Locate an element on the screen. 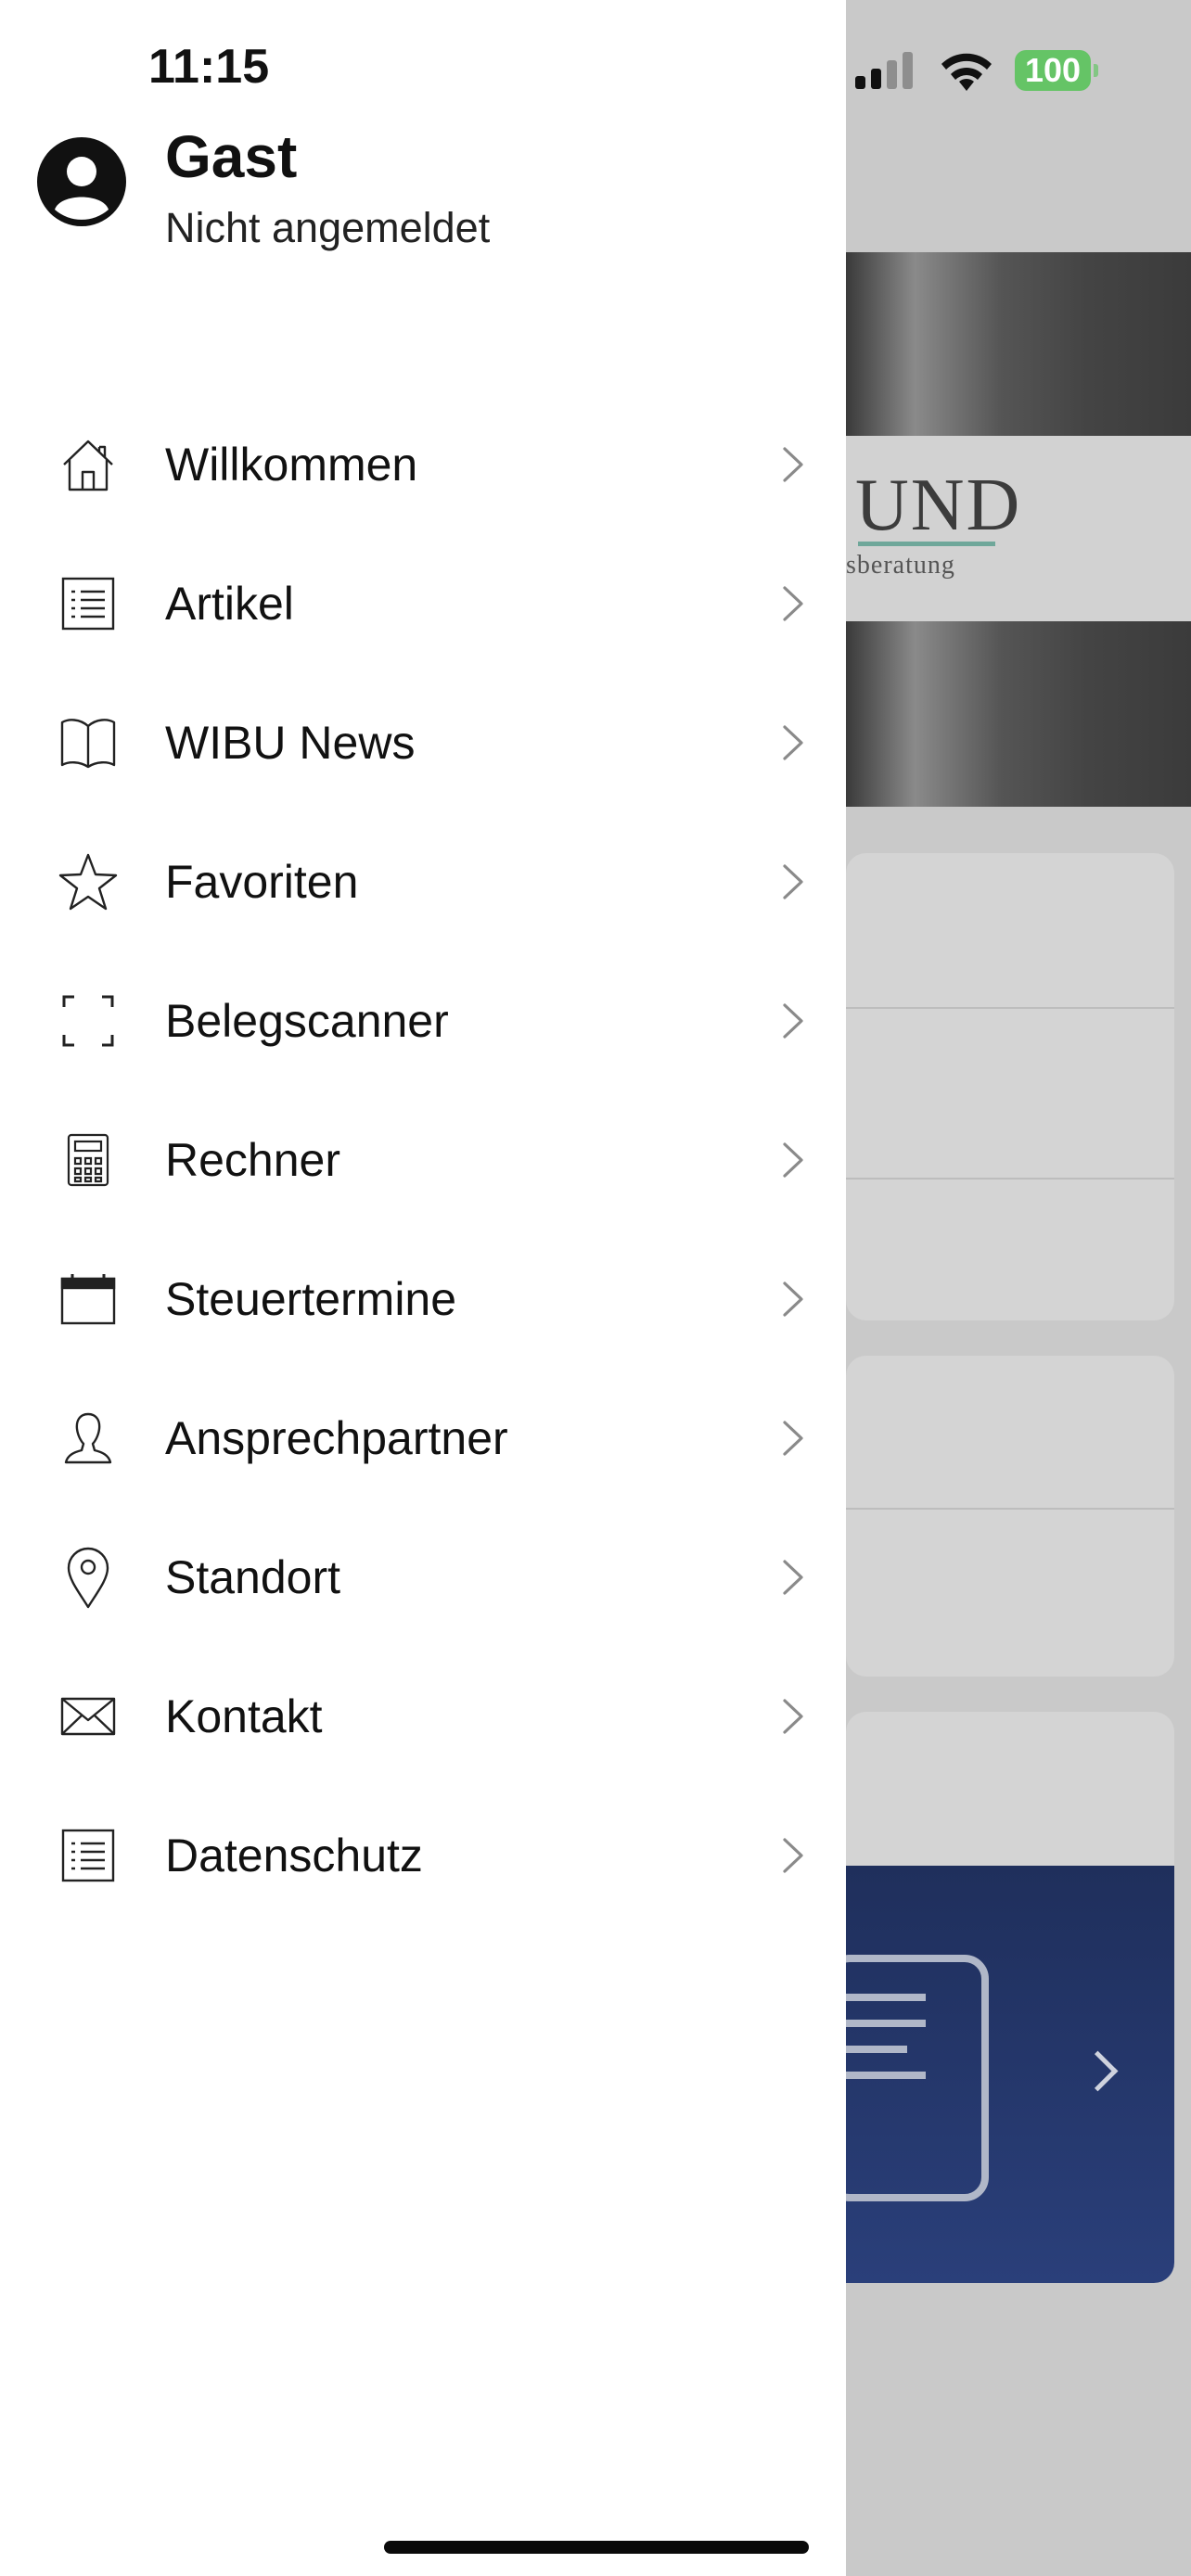 The height and width of the screenshot is (2576, 1191). battery-level: 100 is located at coordinates (1053, 70).